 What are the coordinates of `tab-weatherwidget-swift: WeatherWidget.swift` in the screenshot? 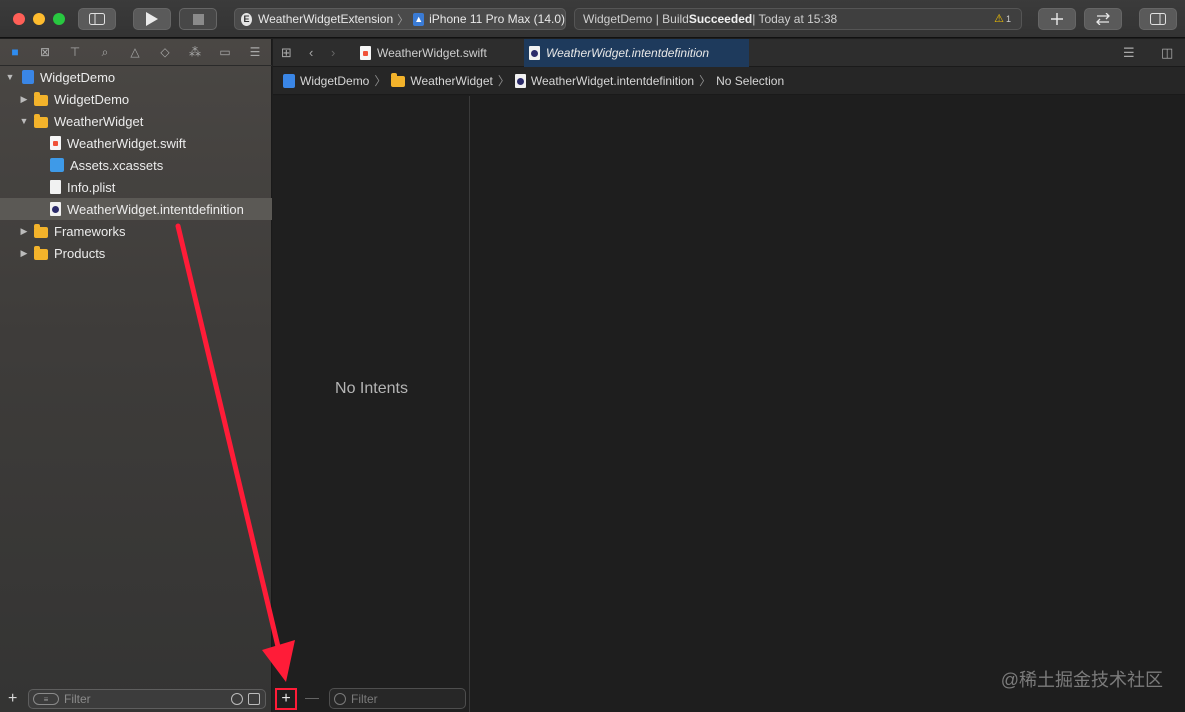 It's located at (440, 53).